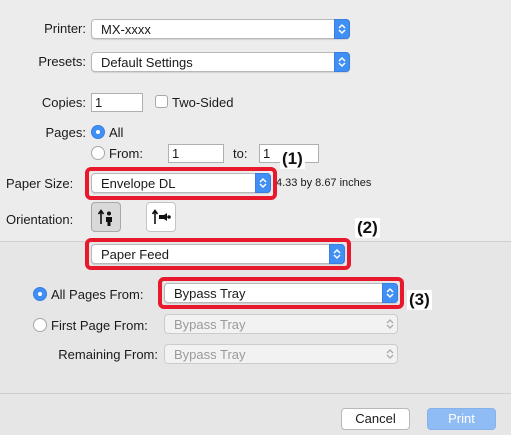  What do you see at coordinates (292, 159) in the screenshot?
I see `callout-1: (1)` at bounding box center [292, 159].